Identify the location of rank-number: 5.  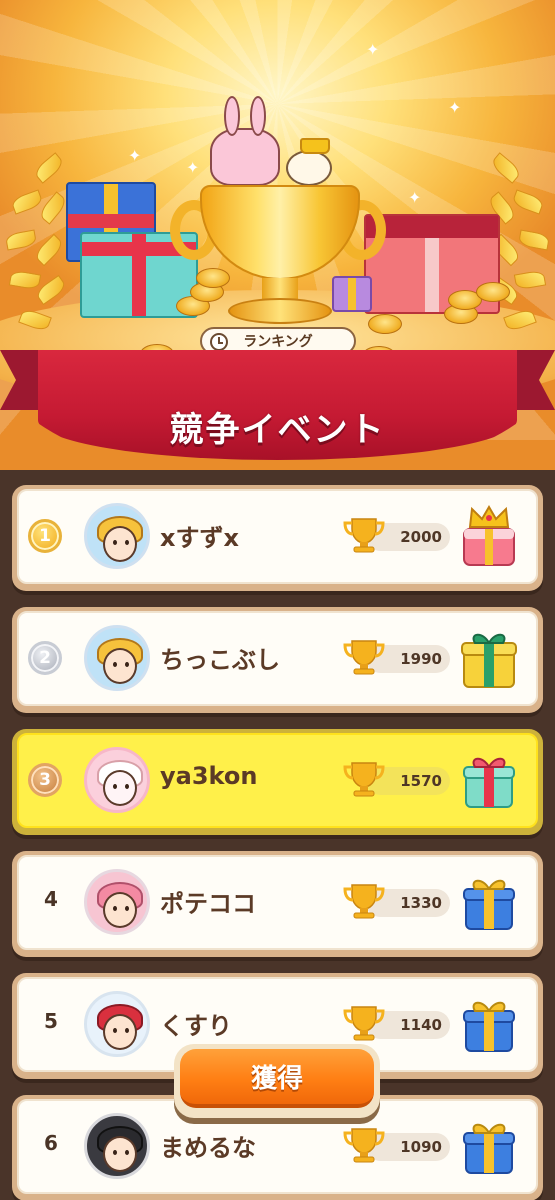
(51, 1021).